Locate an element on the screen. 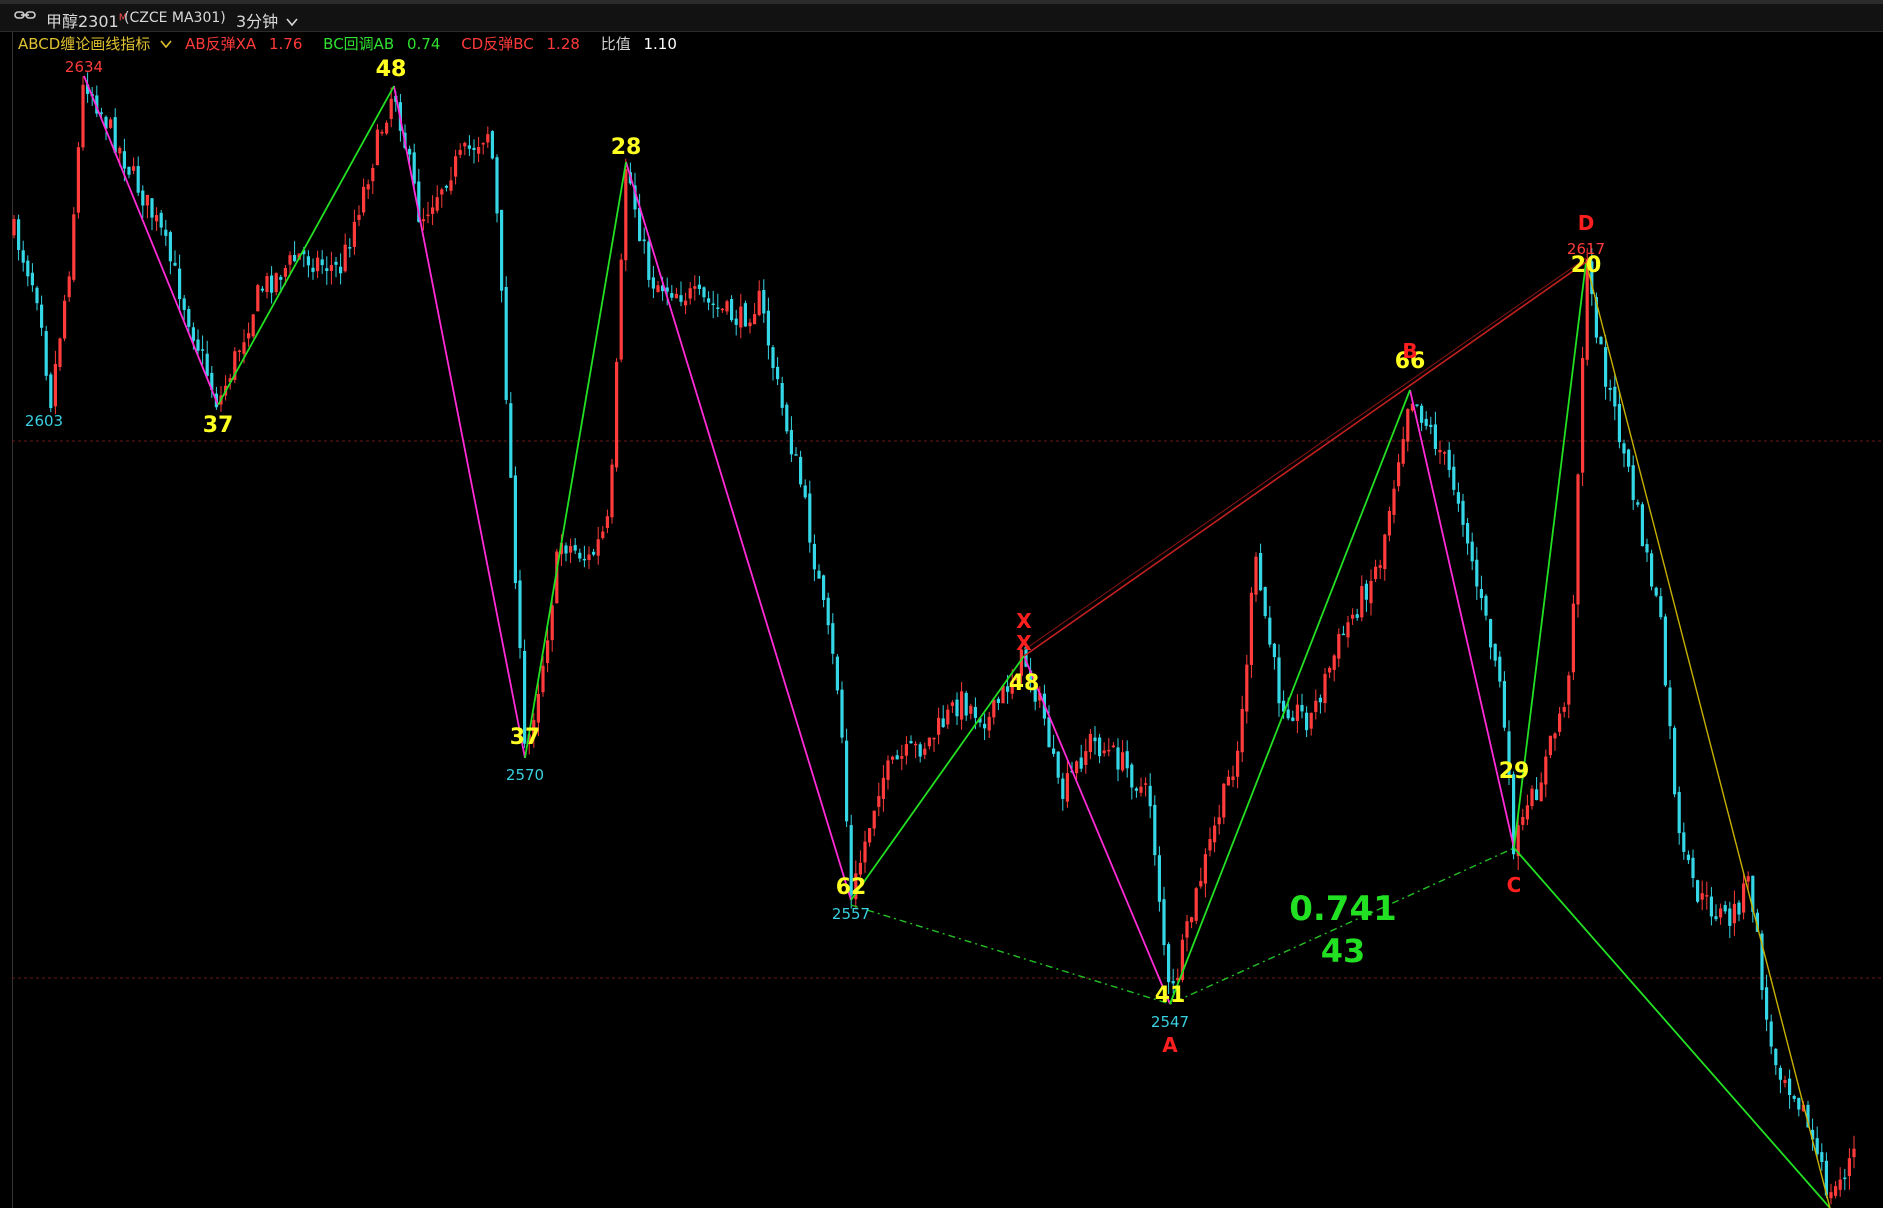 This screenshot has height=1208, width=1883. symbol-name: 甲醇2301M is located at coordinates (86, 20).